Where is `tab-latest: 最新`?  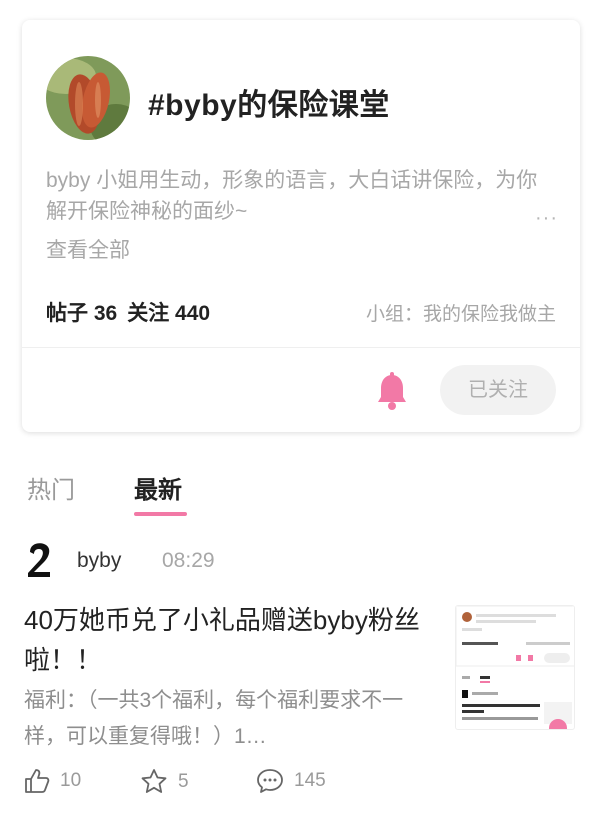 tab-latest: 最新 is located at coordinates (158, 487).